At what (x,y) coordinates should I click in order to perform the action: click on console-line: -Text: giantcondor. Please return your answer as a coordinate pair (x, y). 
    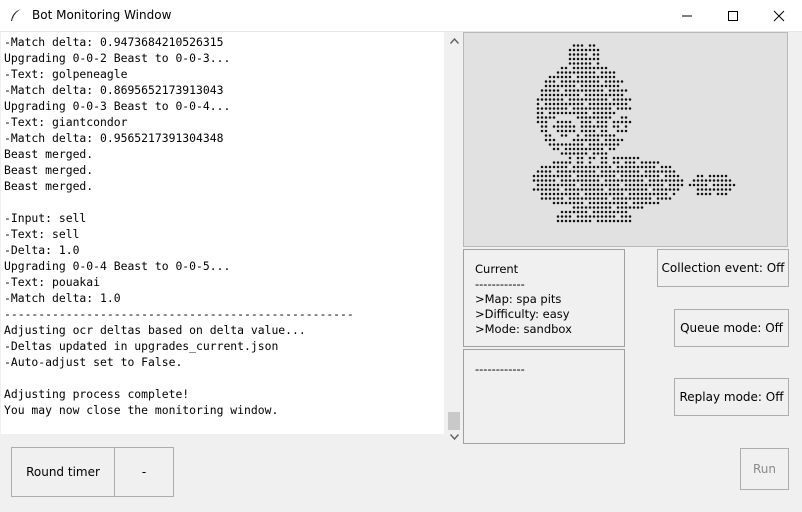
    Looking at the image, I should click on (66, 122).